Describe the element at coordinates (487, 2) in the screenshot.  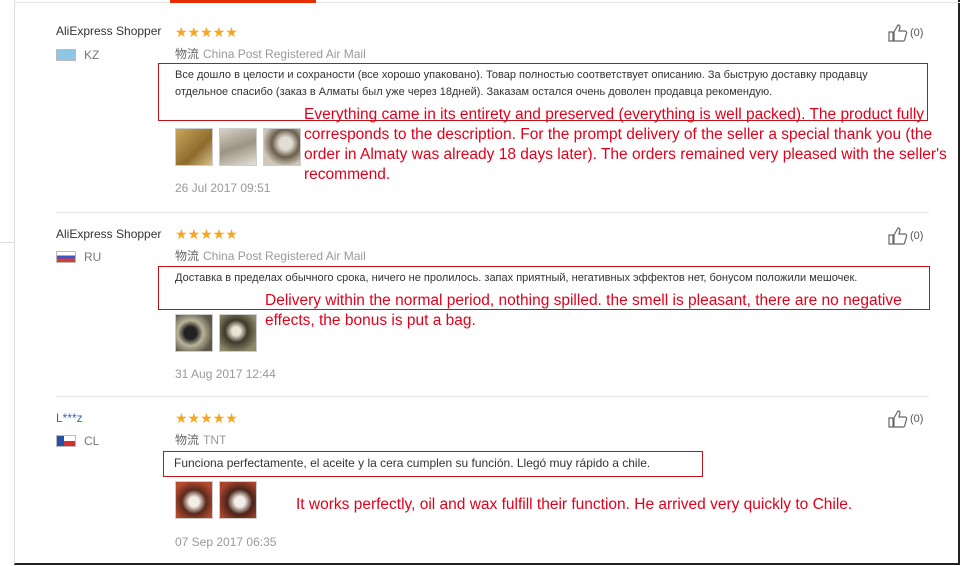
I see `tab-bar-divider` at that location.